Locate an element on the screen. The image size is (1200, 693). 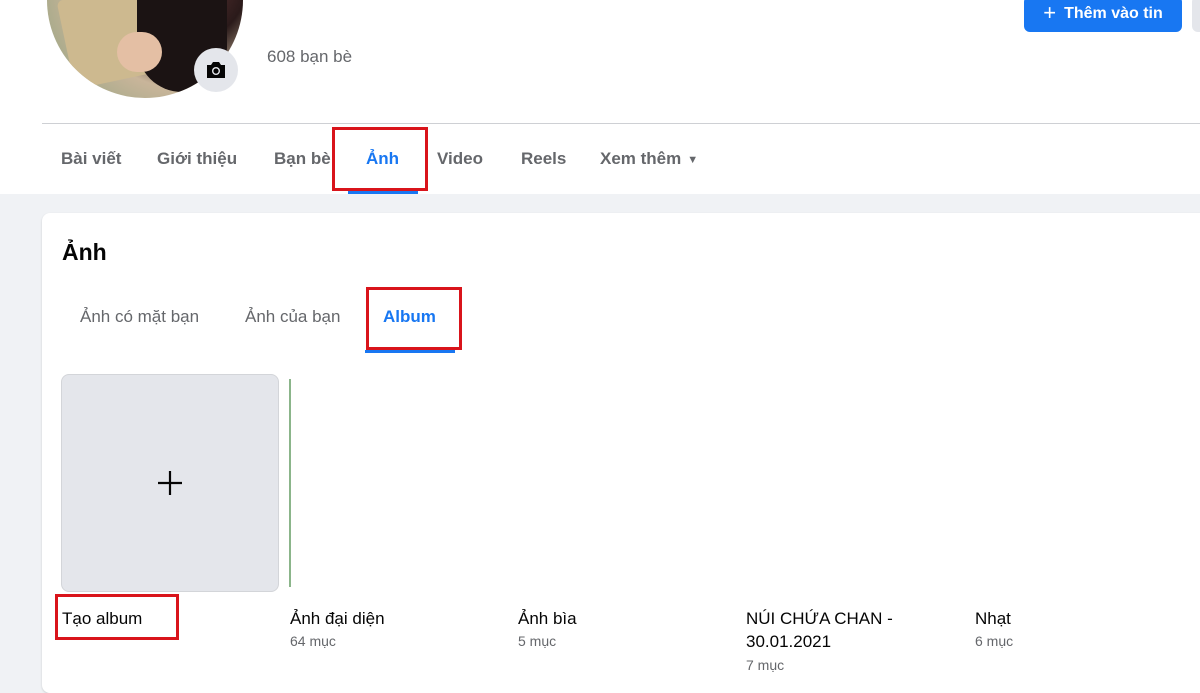
album-count-nui-chua-chan: 7 mục is located at coordinates (765, 665).